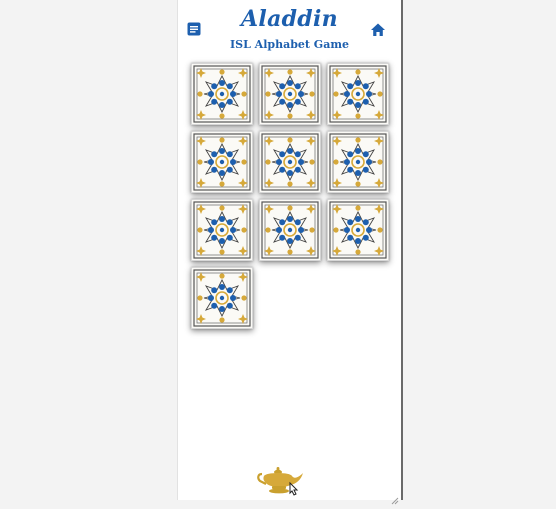 Image resolution: width=556 pixels, height=509 pixels. What do you see at coordinates (280, 479) in the screenshot?
I see `magic-lamp-icon` at bounding box center [280, 479].